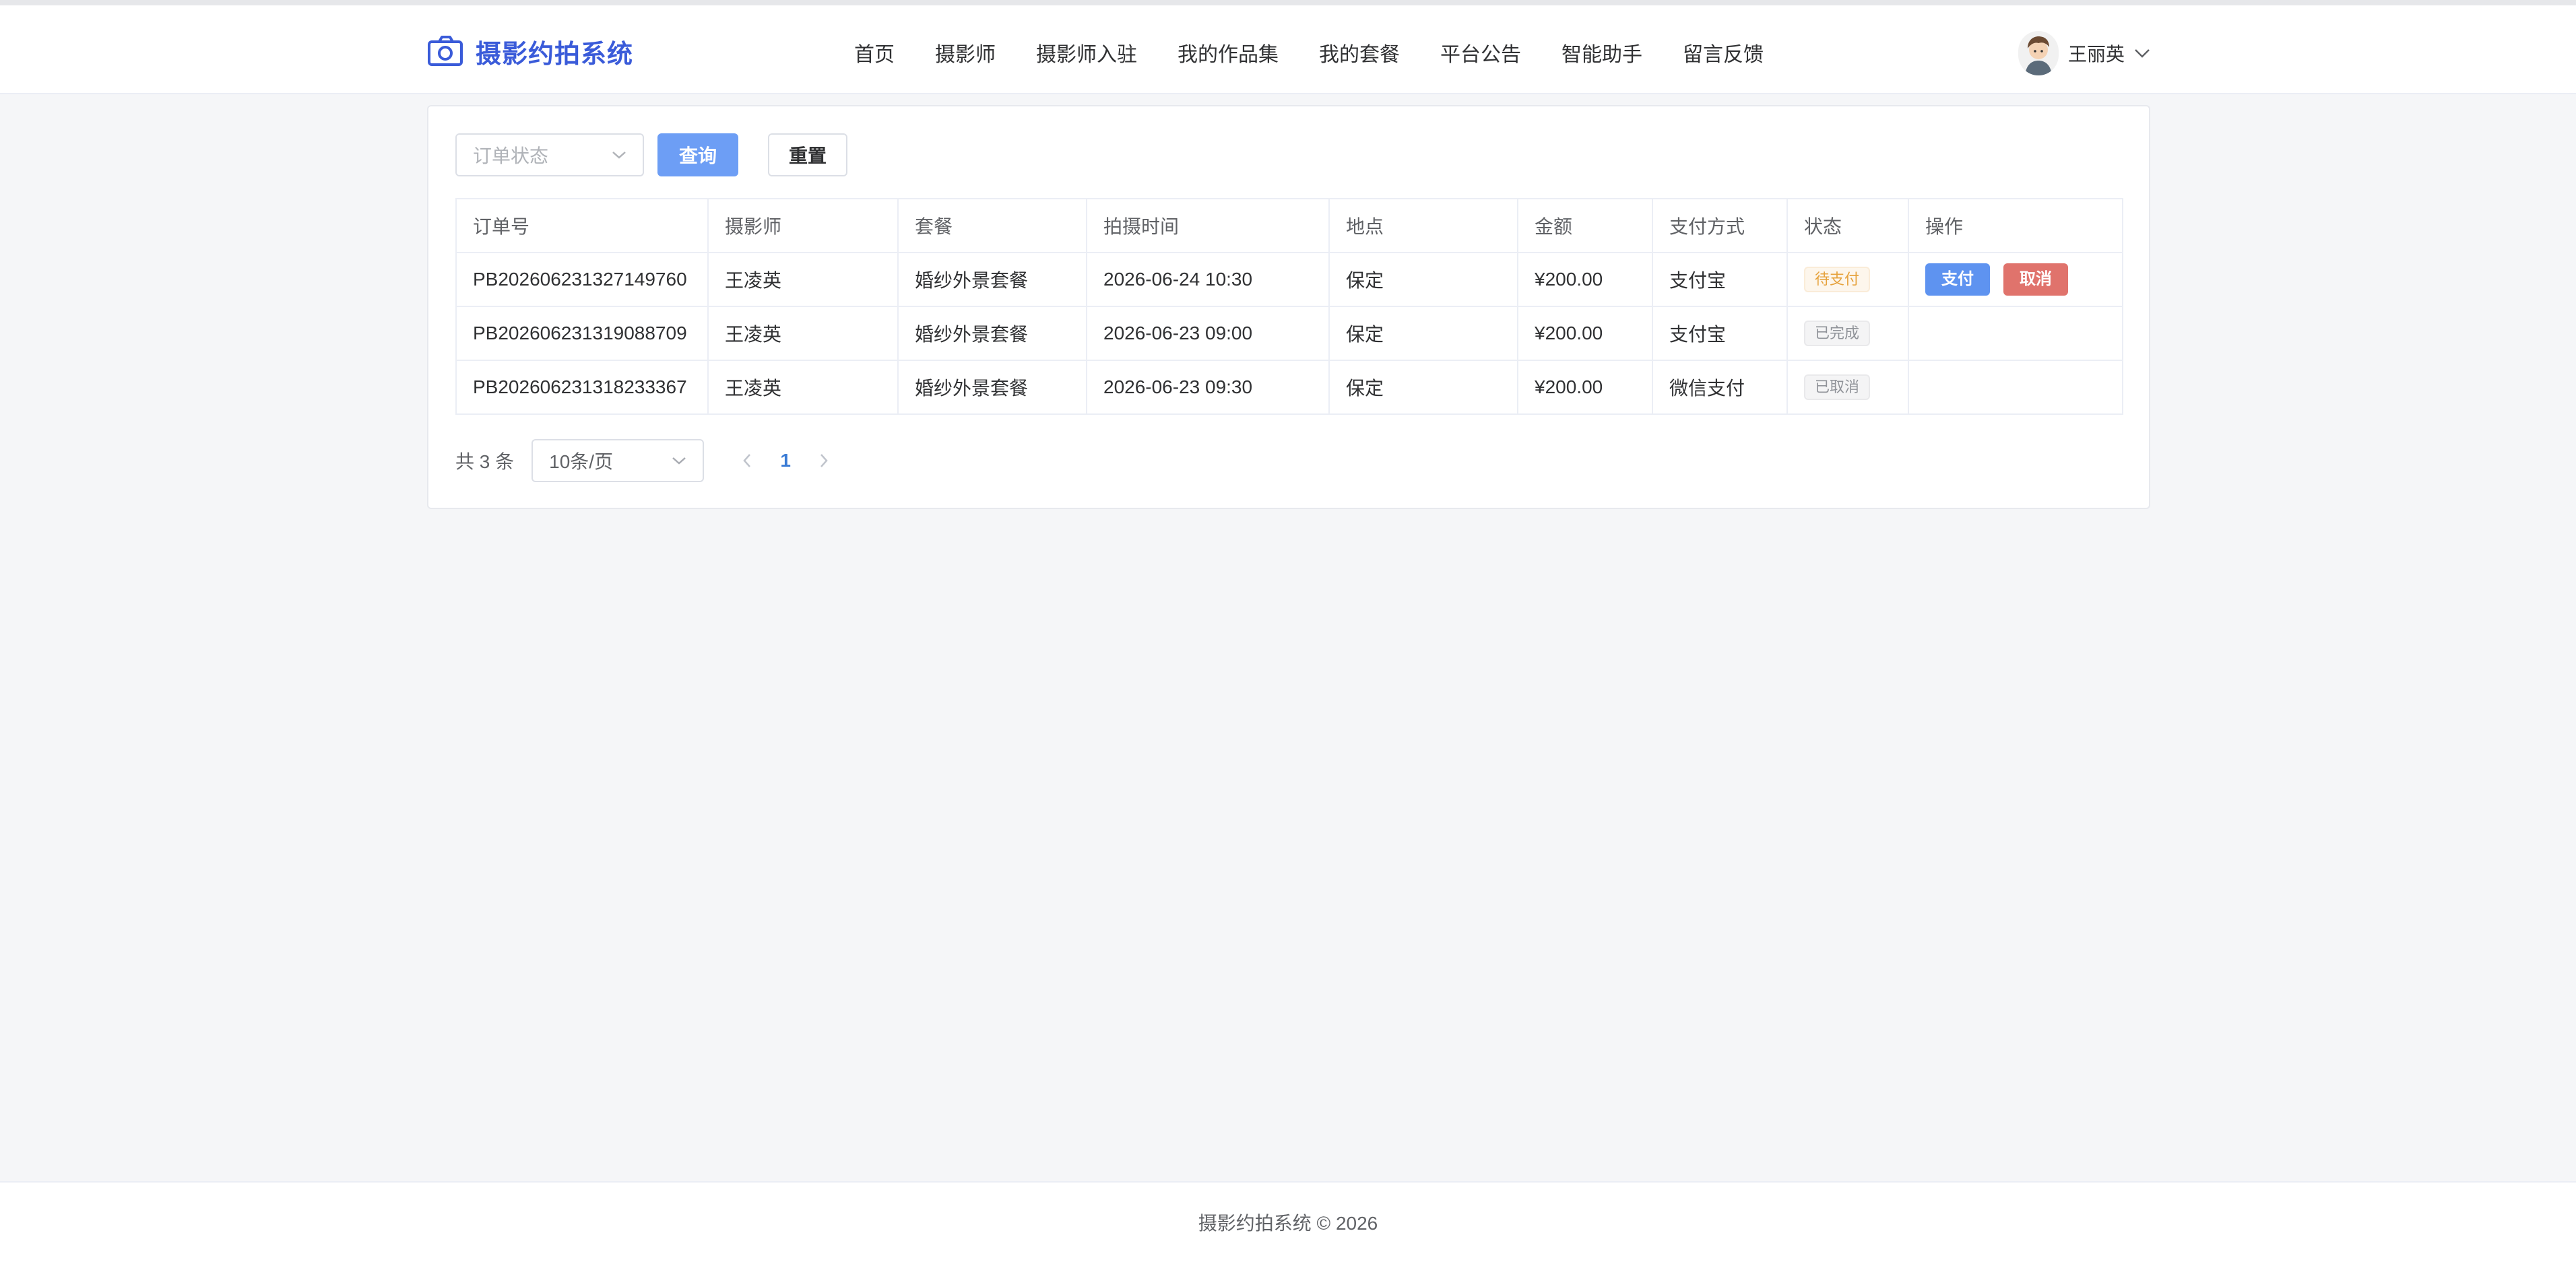  I want to click on column-header-status: 状态, so click(1848, 225).